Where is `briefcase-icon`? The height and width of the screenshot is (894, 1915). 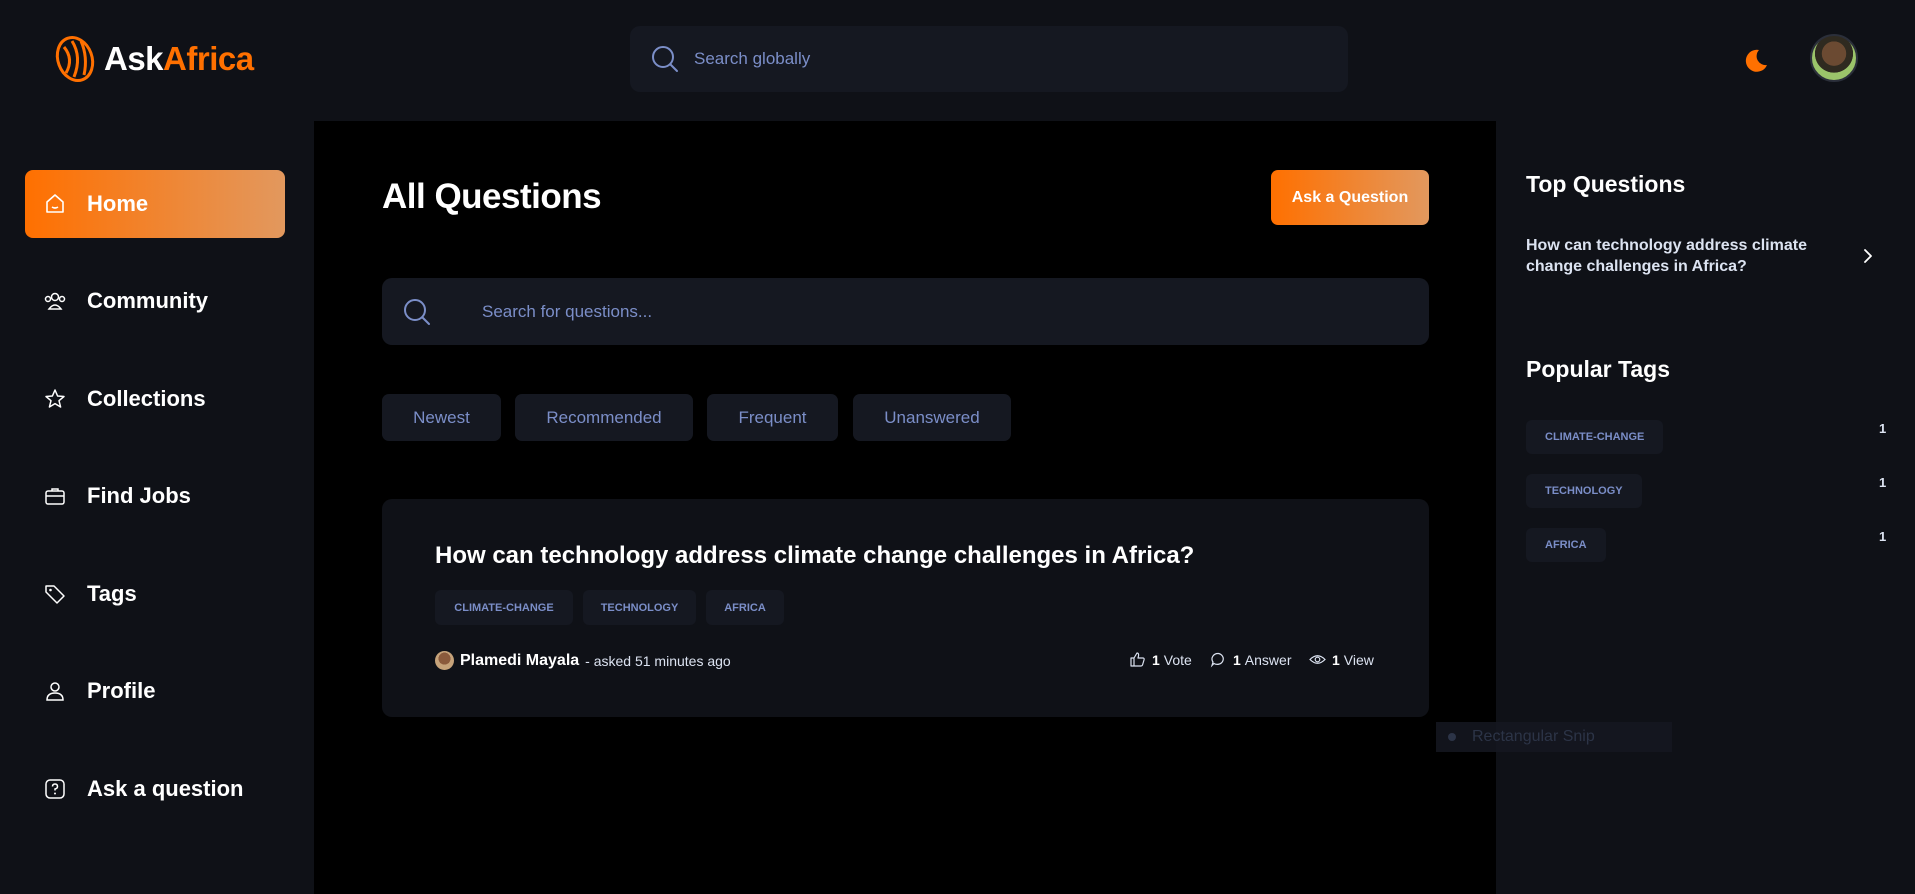 briefcase-icon is located at coordinates (55, 496).